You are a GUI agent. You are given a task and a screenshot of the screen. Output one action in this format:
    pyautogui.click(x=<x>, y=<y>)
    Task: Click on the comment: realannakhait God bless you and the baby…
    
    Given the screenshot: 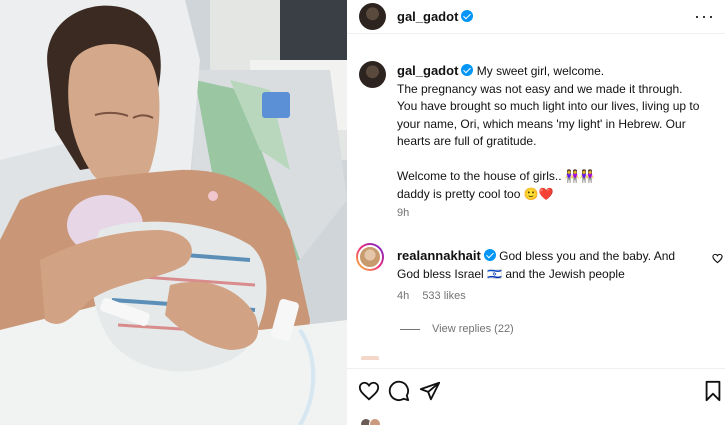 What is the action you would take?
    pyautogui.click(x=548, y=265)
    